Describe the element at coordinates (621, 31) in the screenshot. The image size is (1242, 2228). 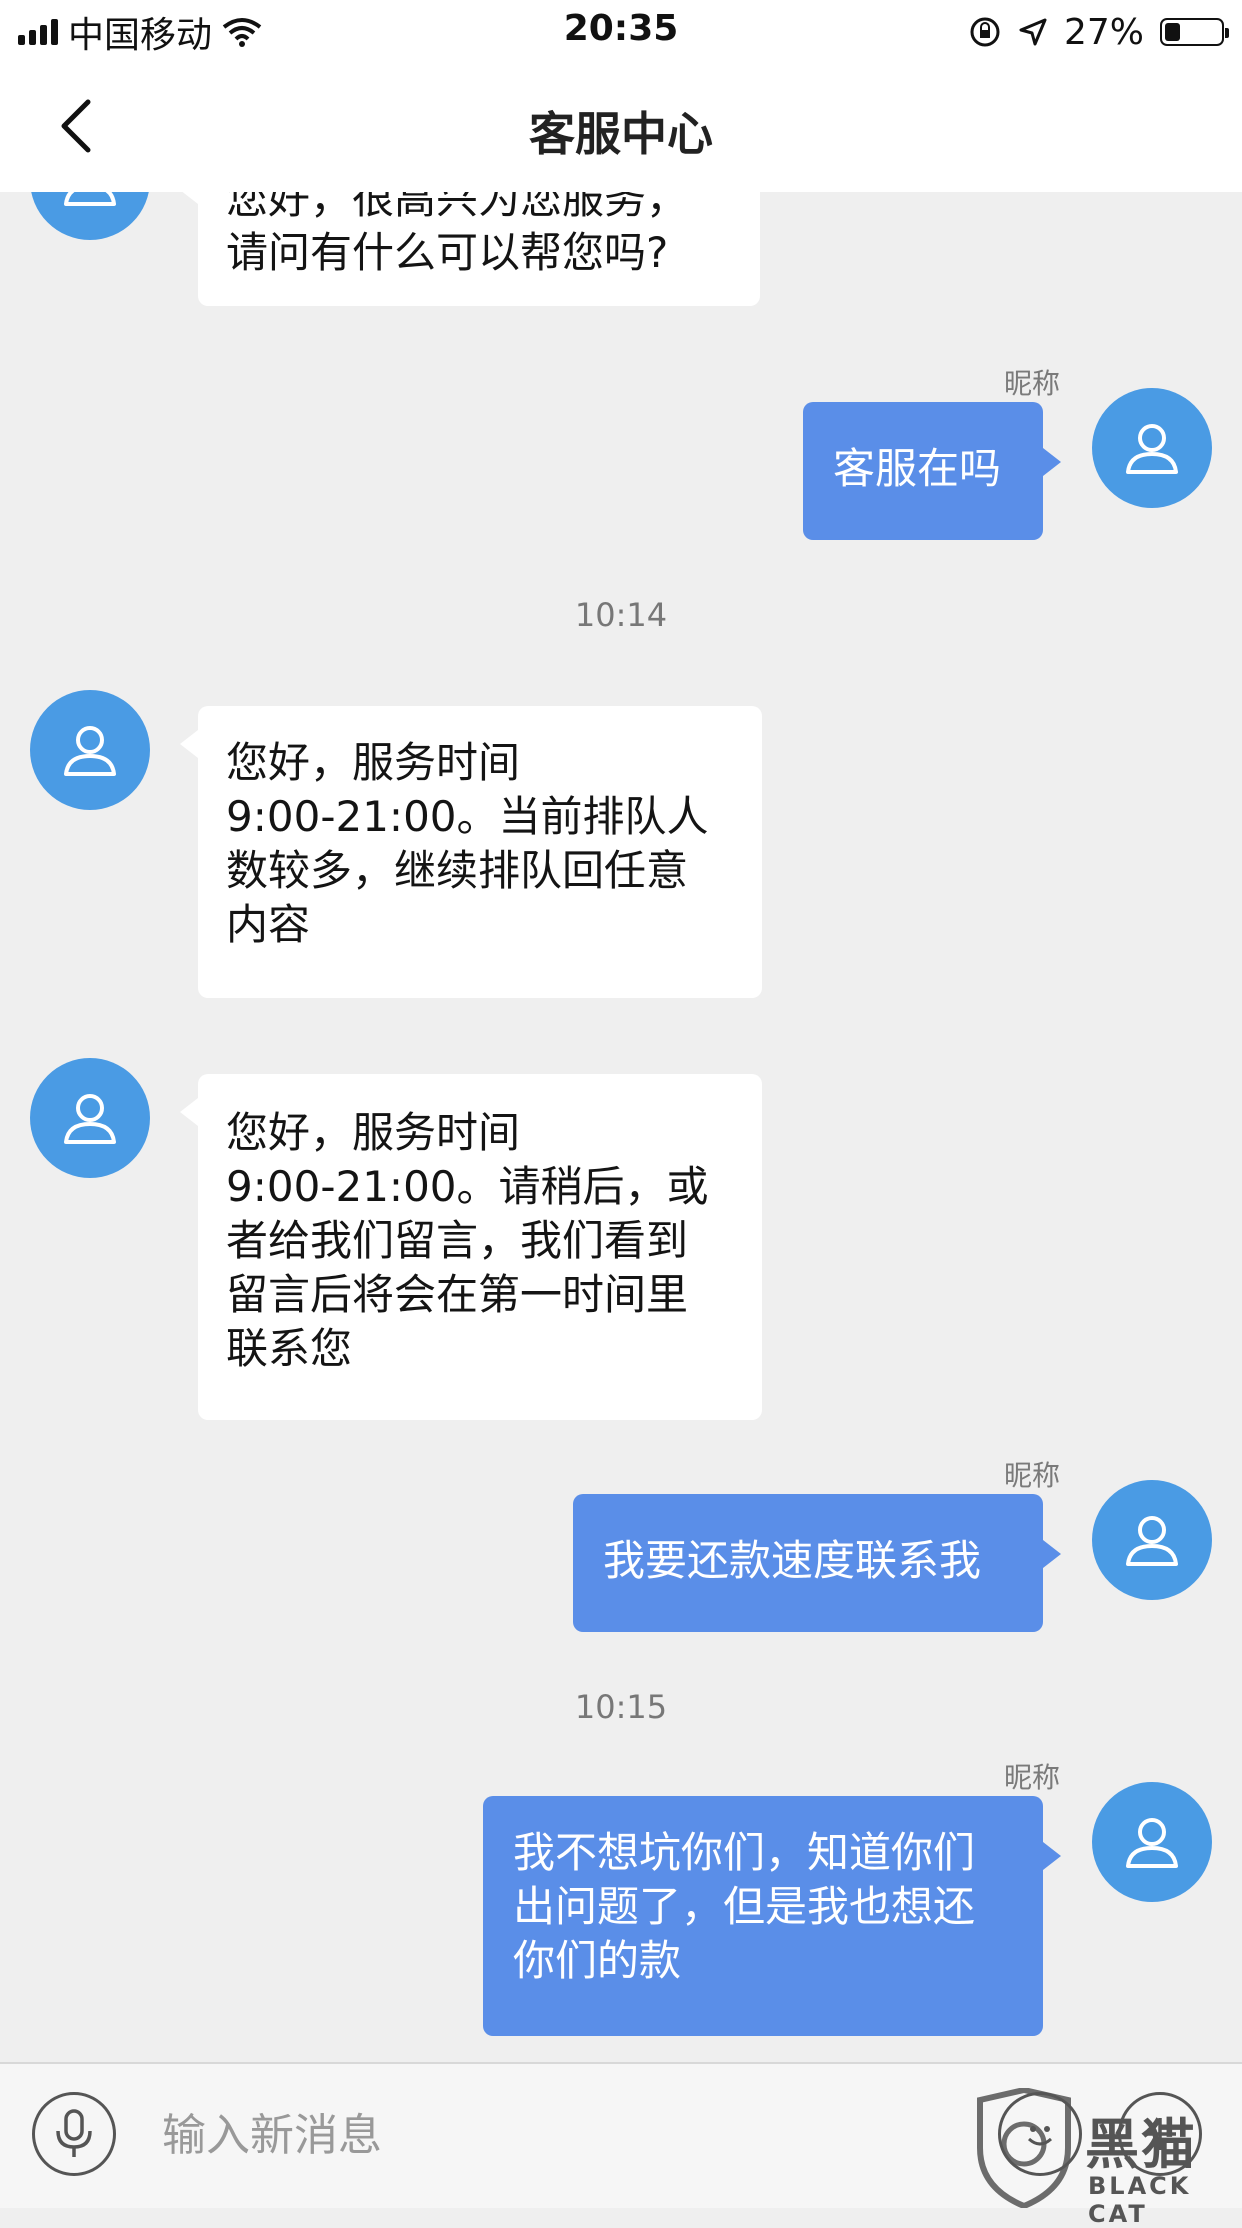
I see `status-bar: 中国移动 20:35 27%` at that location.